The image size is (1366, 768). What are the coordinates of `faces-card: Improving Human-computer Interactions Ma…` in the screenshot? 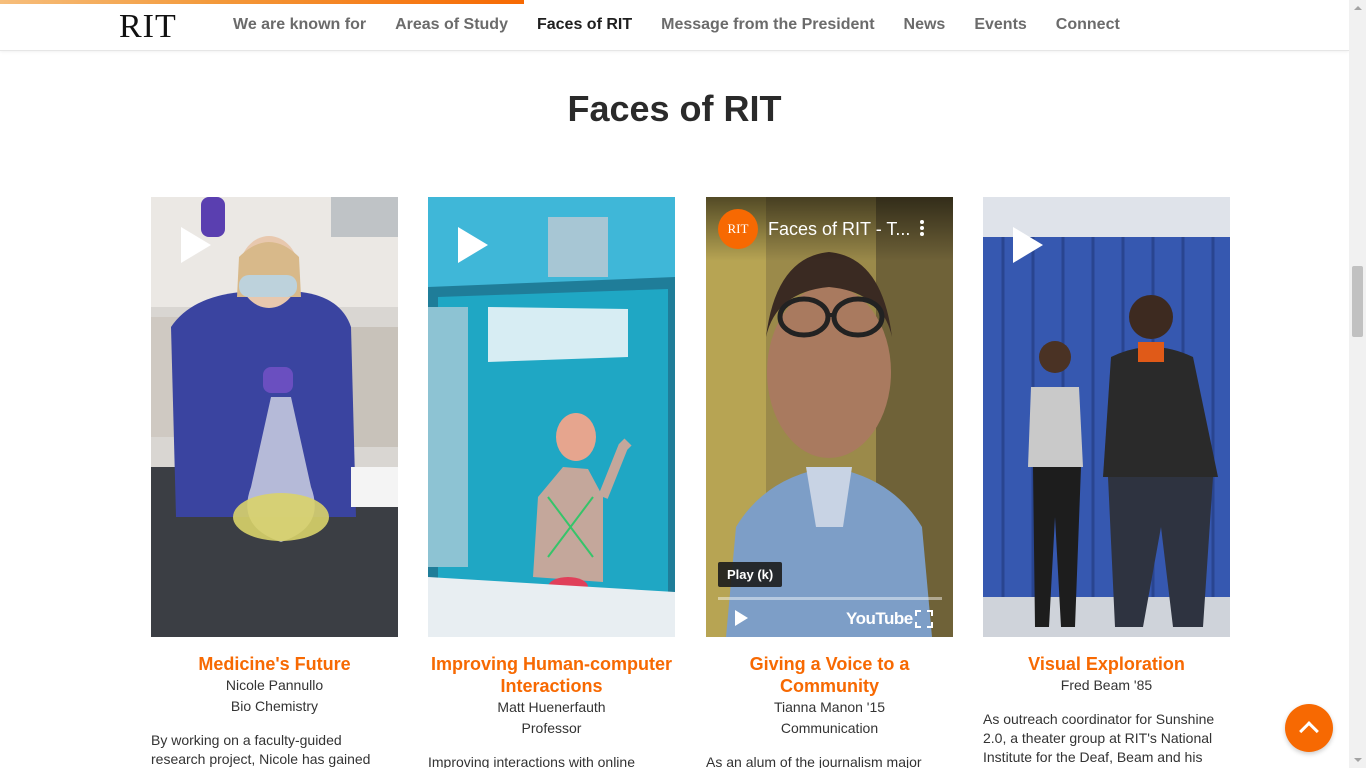 It's located at (551, 482).